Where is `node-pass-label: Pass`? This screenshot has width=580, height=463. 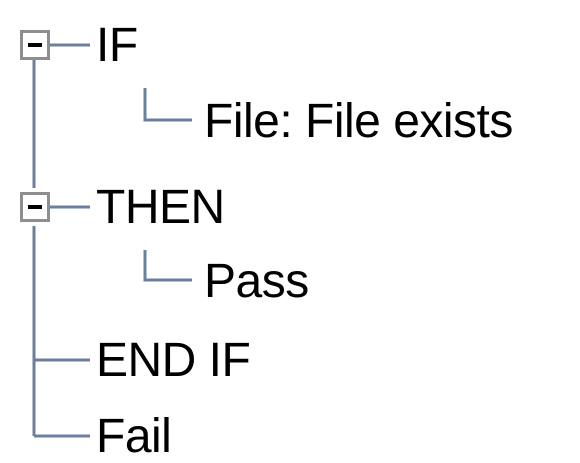 node-pass-label: Pass is located at coordinates (256, 282).